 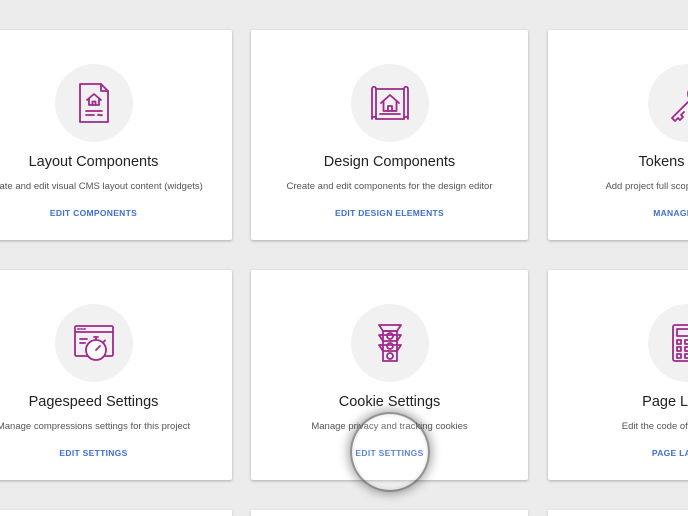 I want to click on card-description: Edit the code of design layouts, so click(x=654, y=426).